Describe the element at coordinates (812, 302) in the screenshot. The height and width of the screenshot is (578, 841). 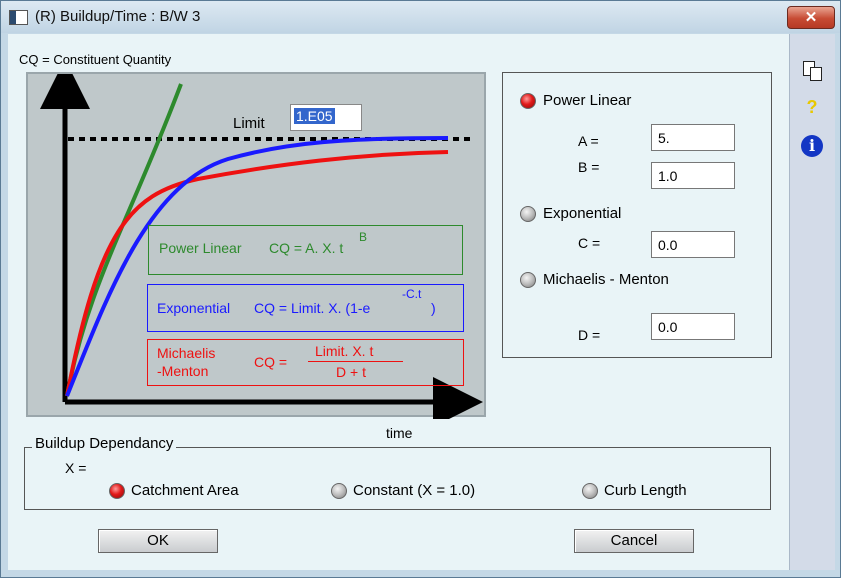
I see `side-toolbar: ? i` at that location.